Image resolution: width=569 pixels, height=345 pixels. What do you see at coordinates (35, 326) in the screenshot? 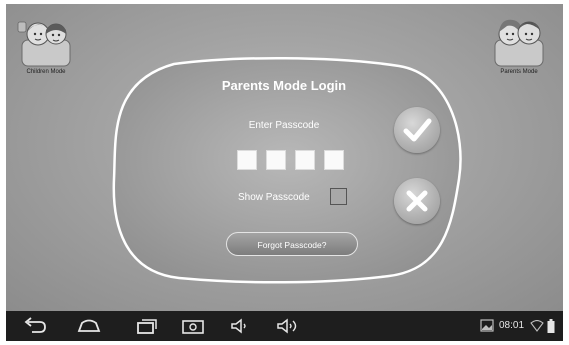
I see `back-icon` at bounding box center [35, 326].